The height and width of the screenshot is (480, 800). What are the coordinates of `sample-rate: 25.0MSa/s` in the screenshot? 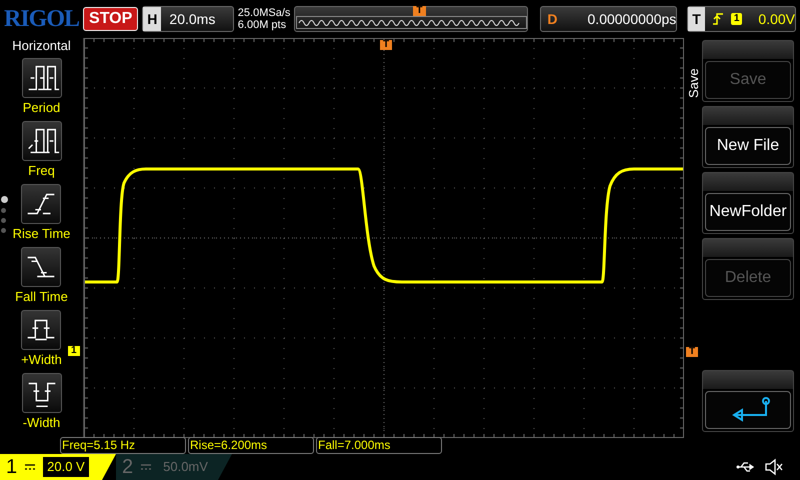 It's located at (264, 13).